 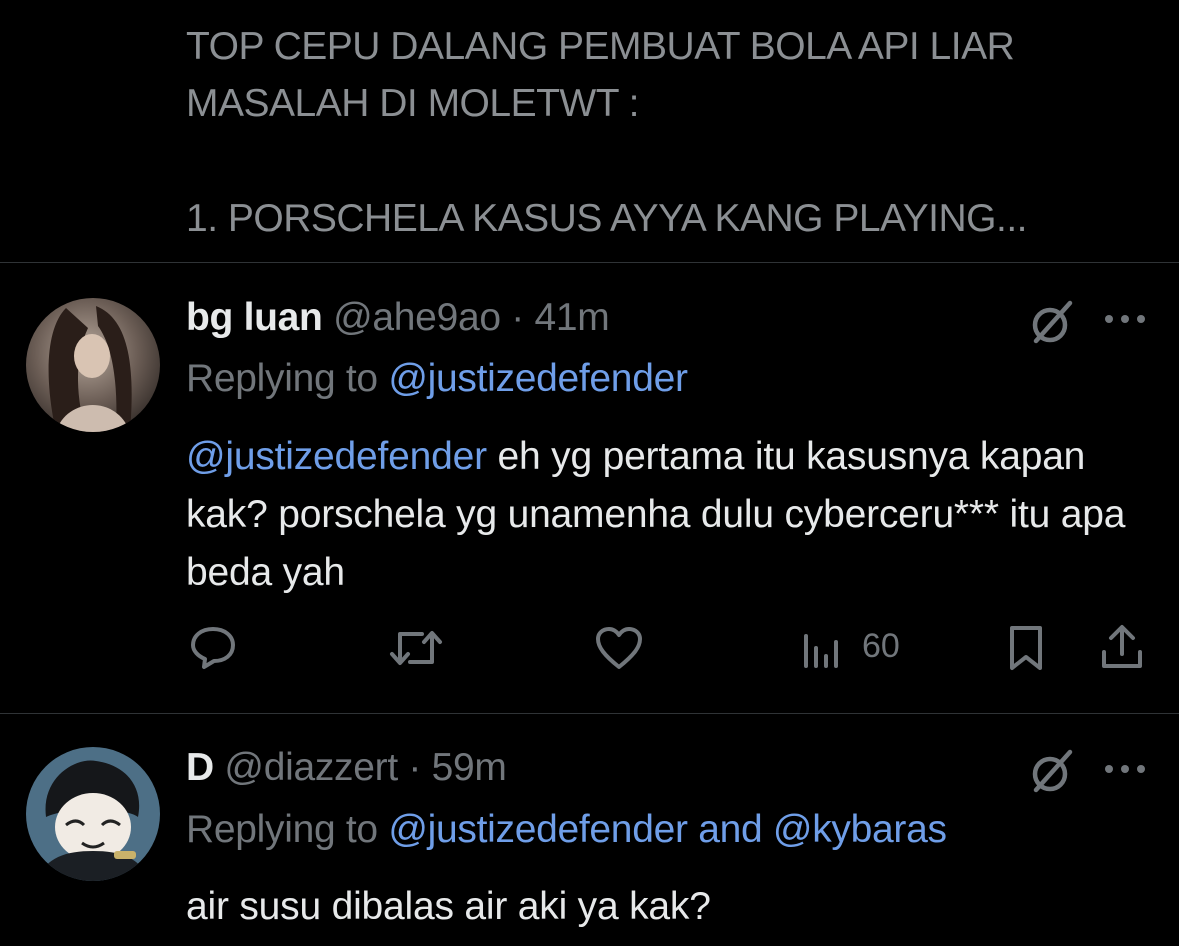 I want to click on views-count: 60, so click(x=881, y=646).